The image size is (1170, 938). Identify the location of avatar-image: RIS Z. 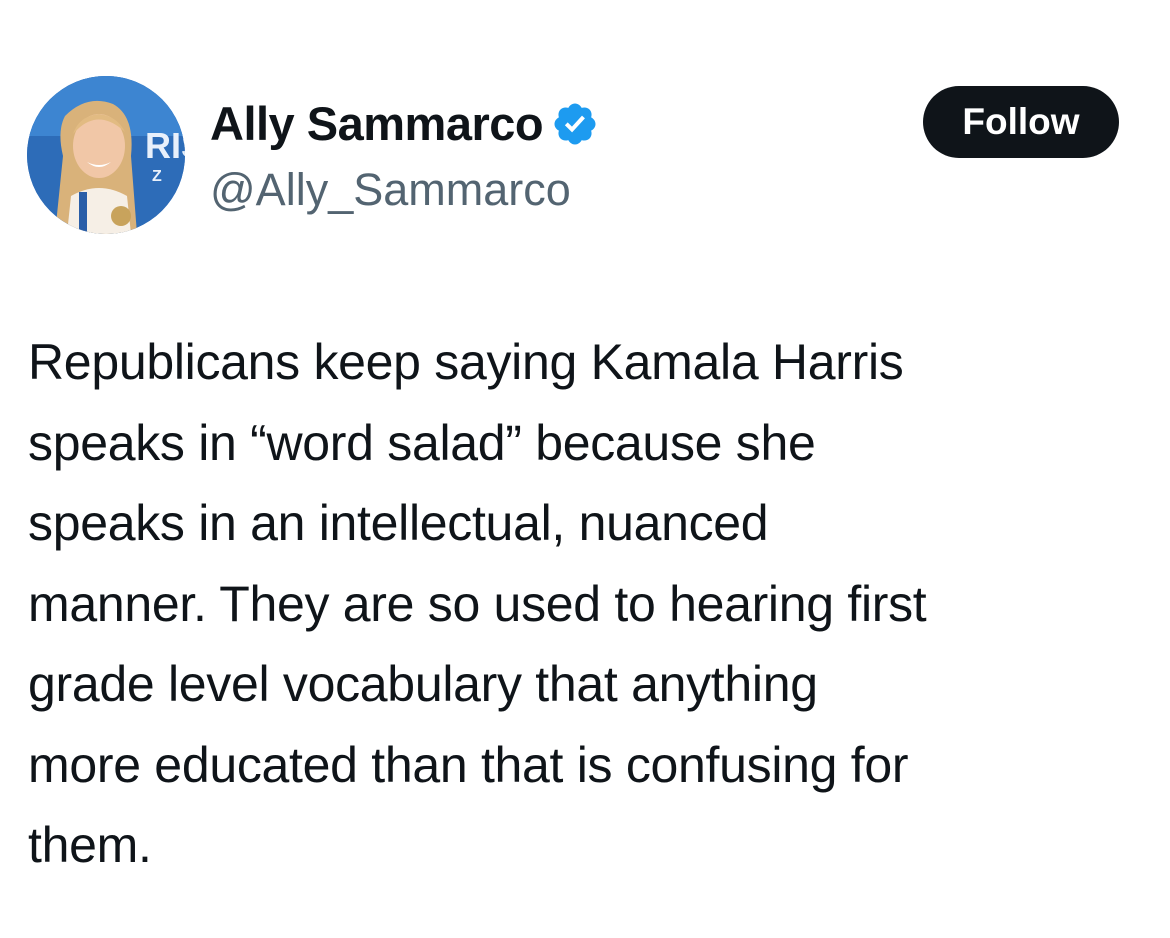
(106, 155).